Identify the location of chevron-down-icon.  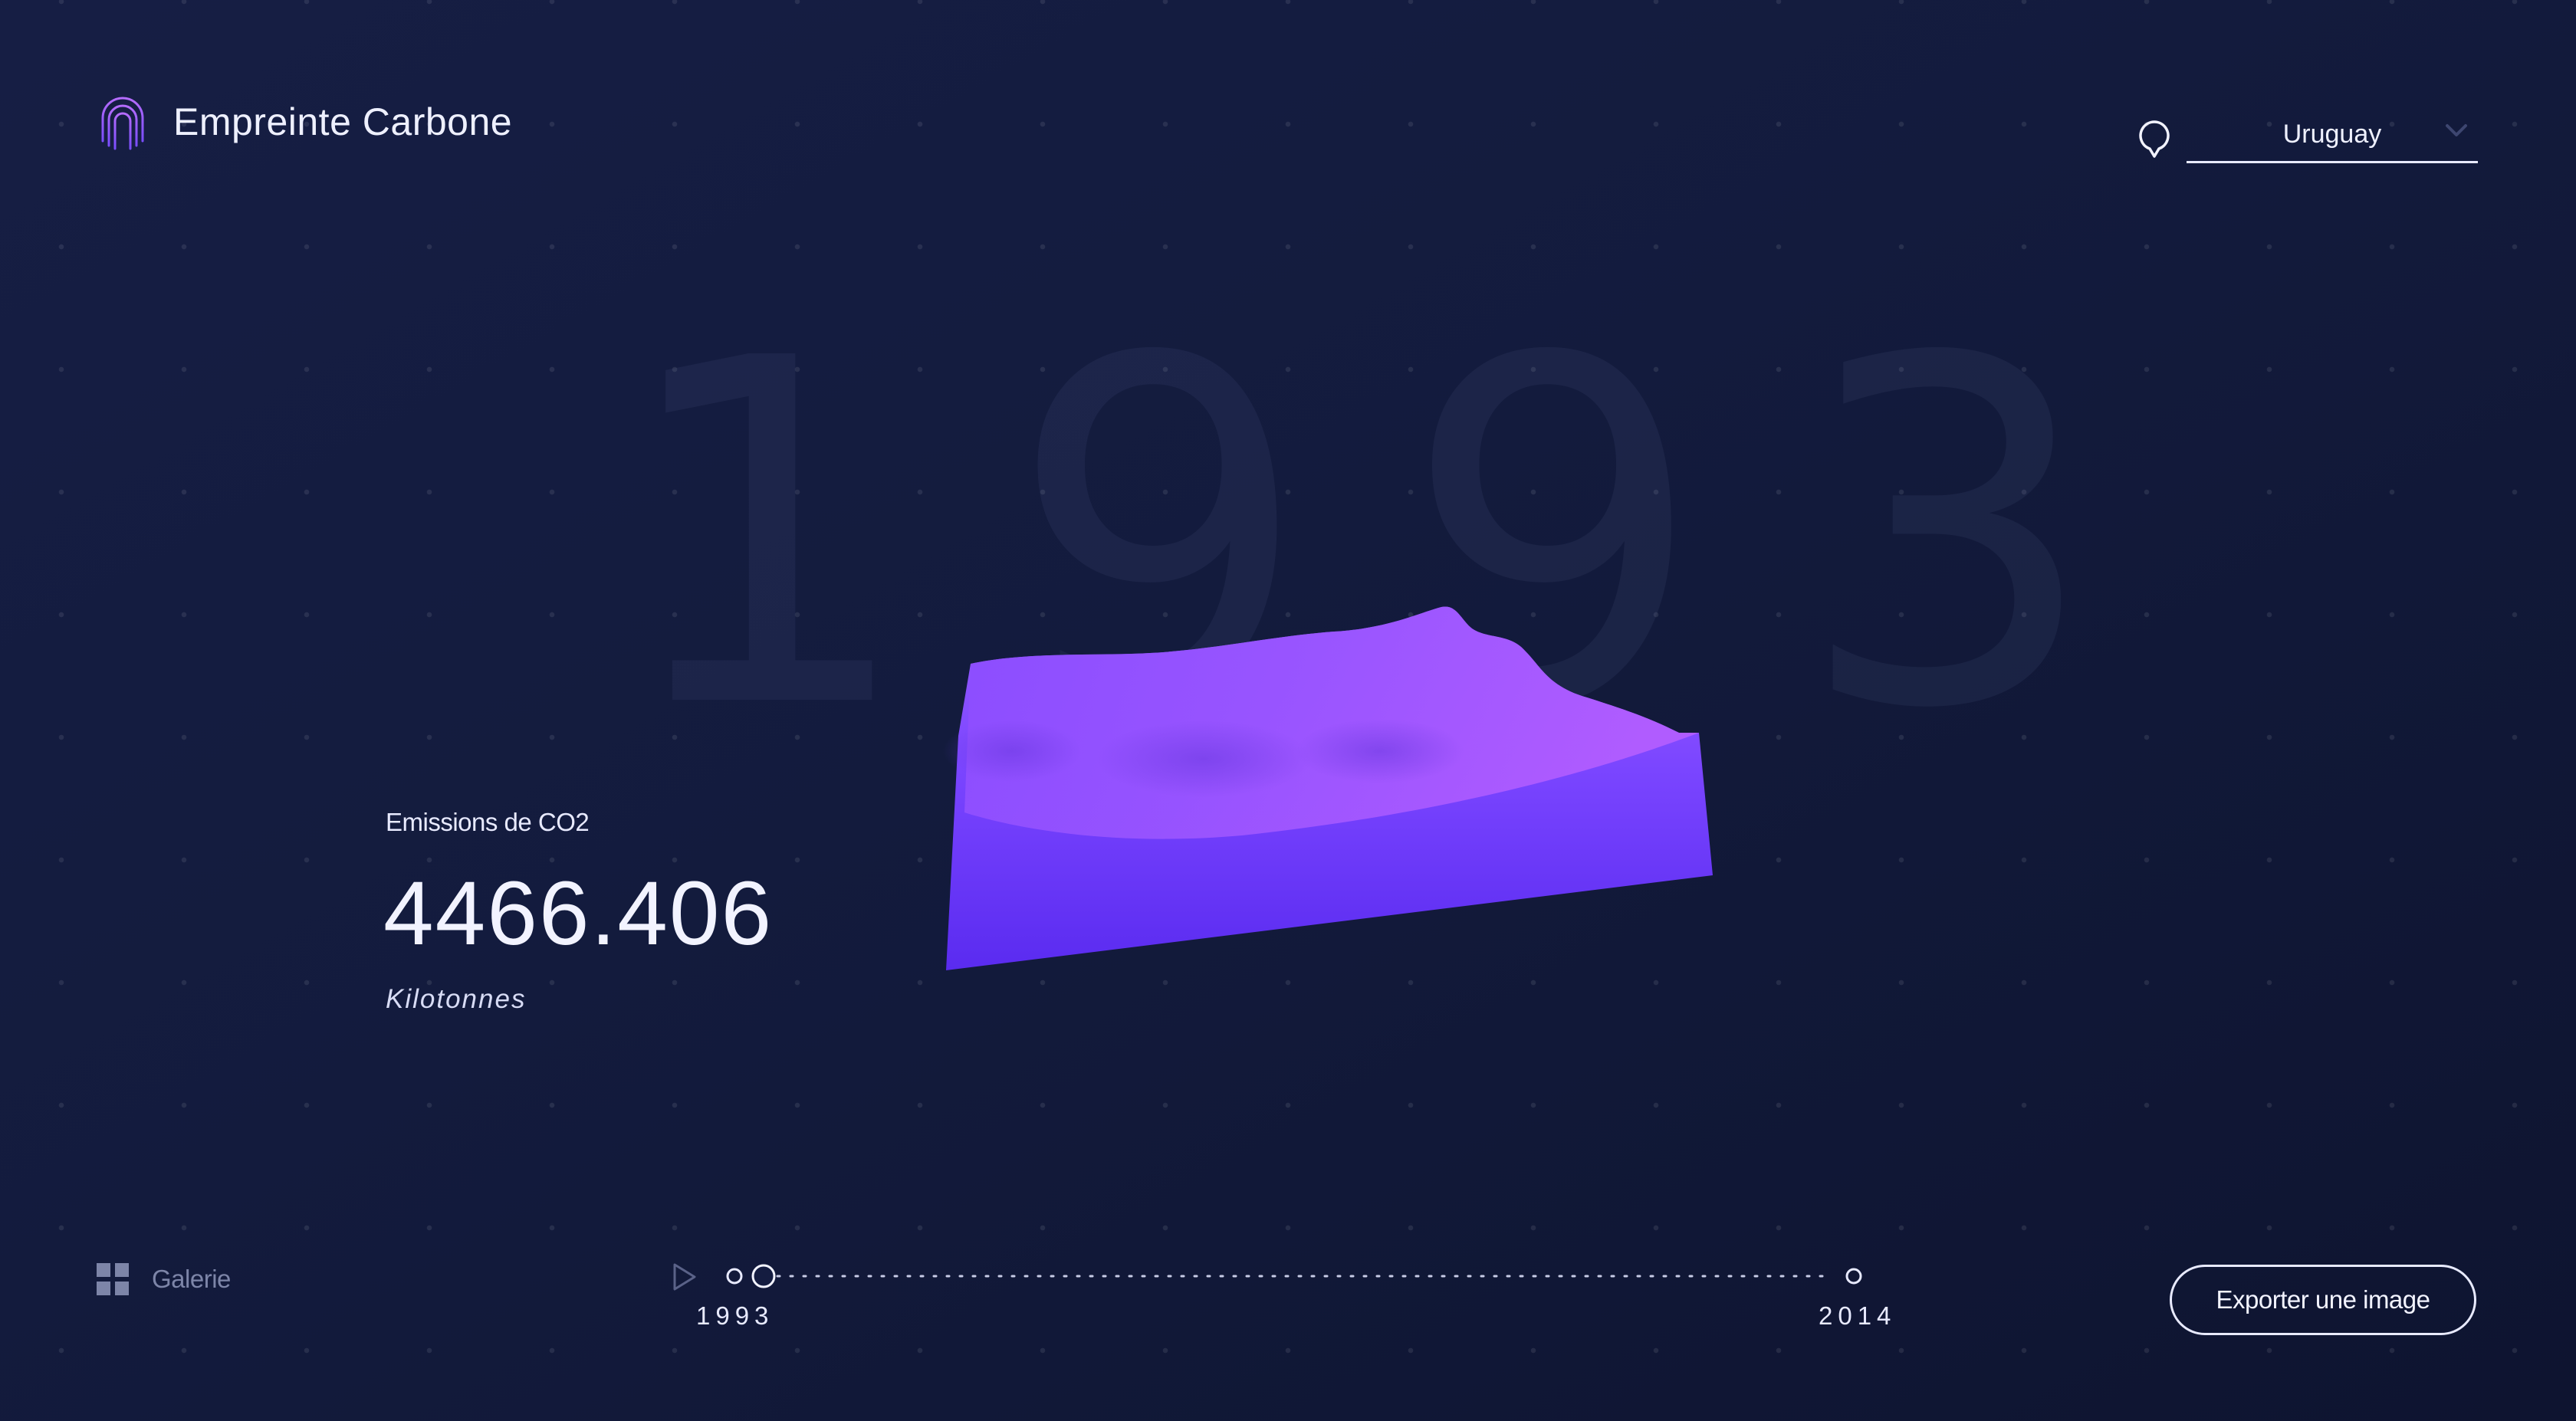
(2456, 130).